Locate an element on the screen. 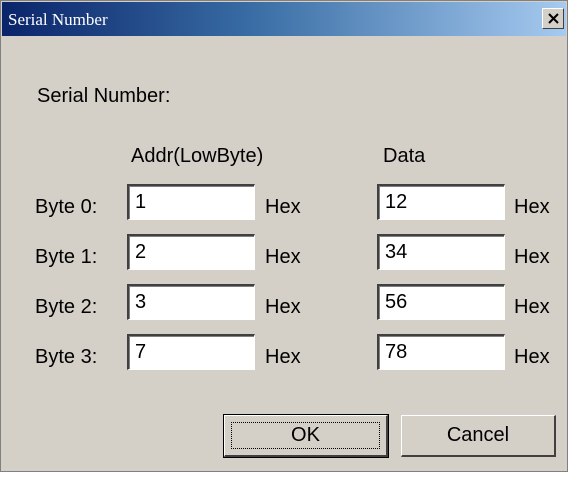 This screenshot has height=489, width=570. byte-0-data-unit: Hex is located at coordinates (532, 207).